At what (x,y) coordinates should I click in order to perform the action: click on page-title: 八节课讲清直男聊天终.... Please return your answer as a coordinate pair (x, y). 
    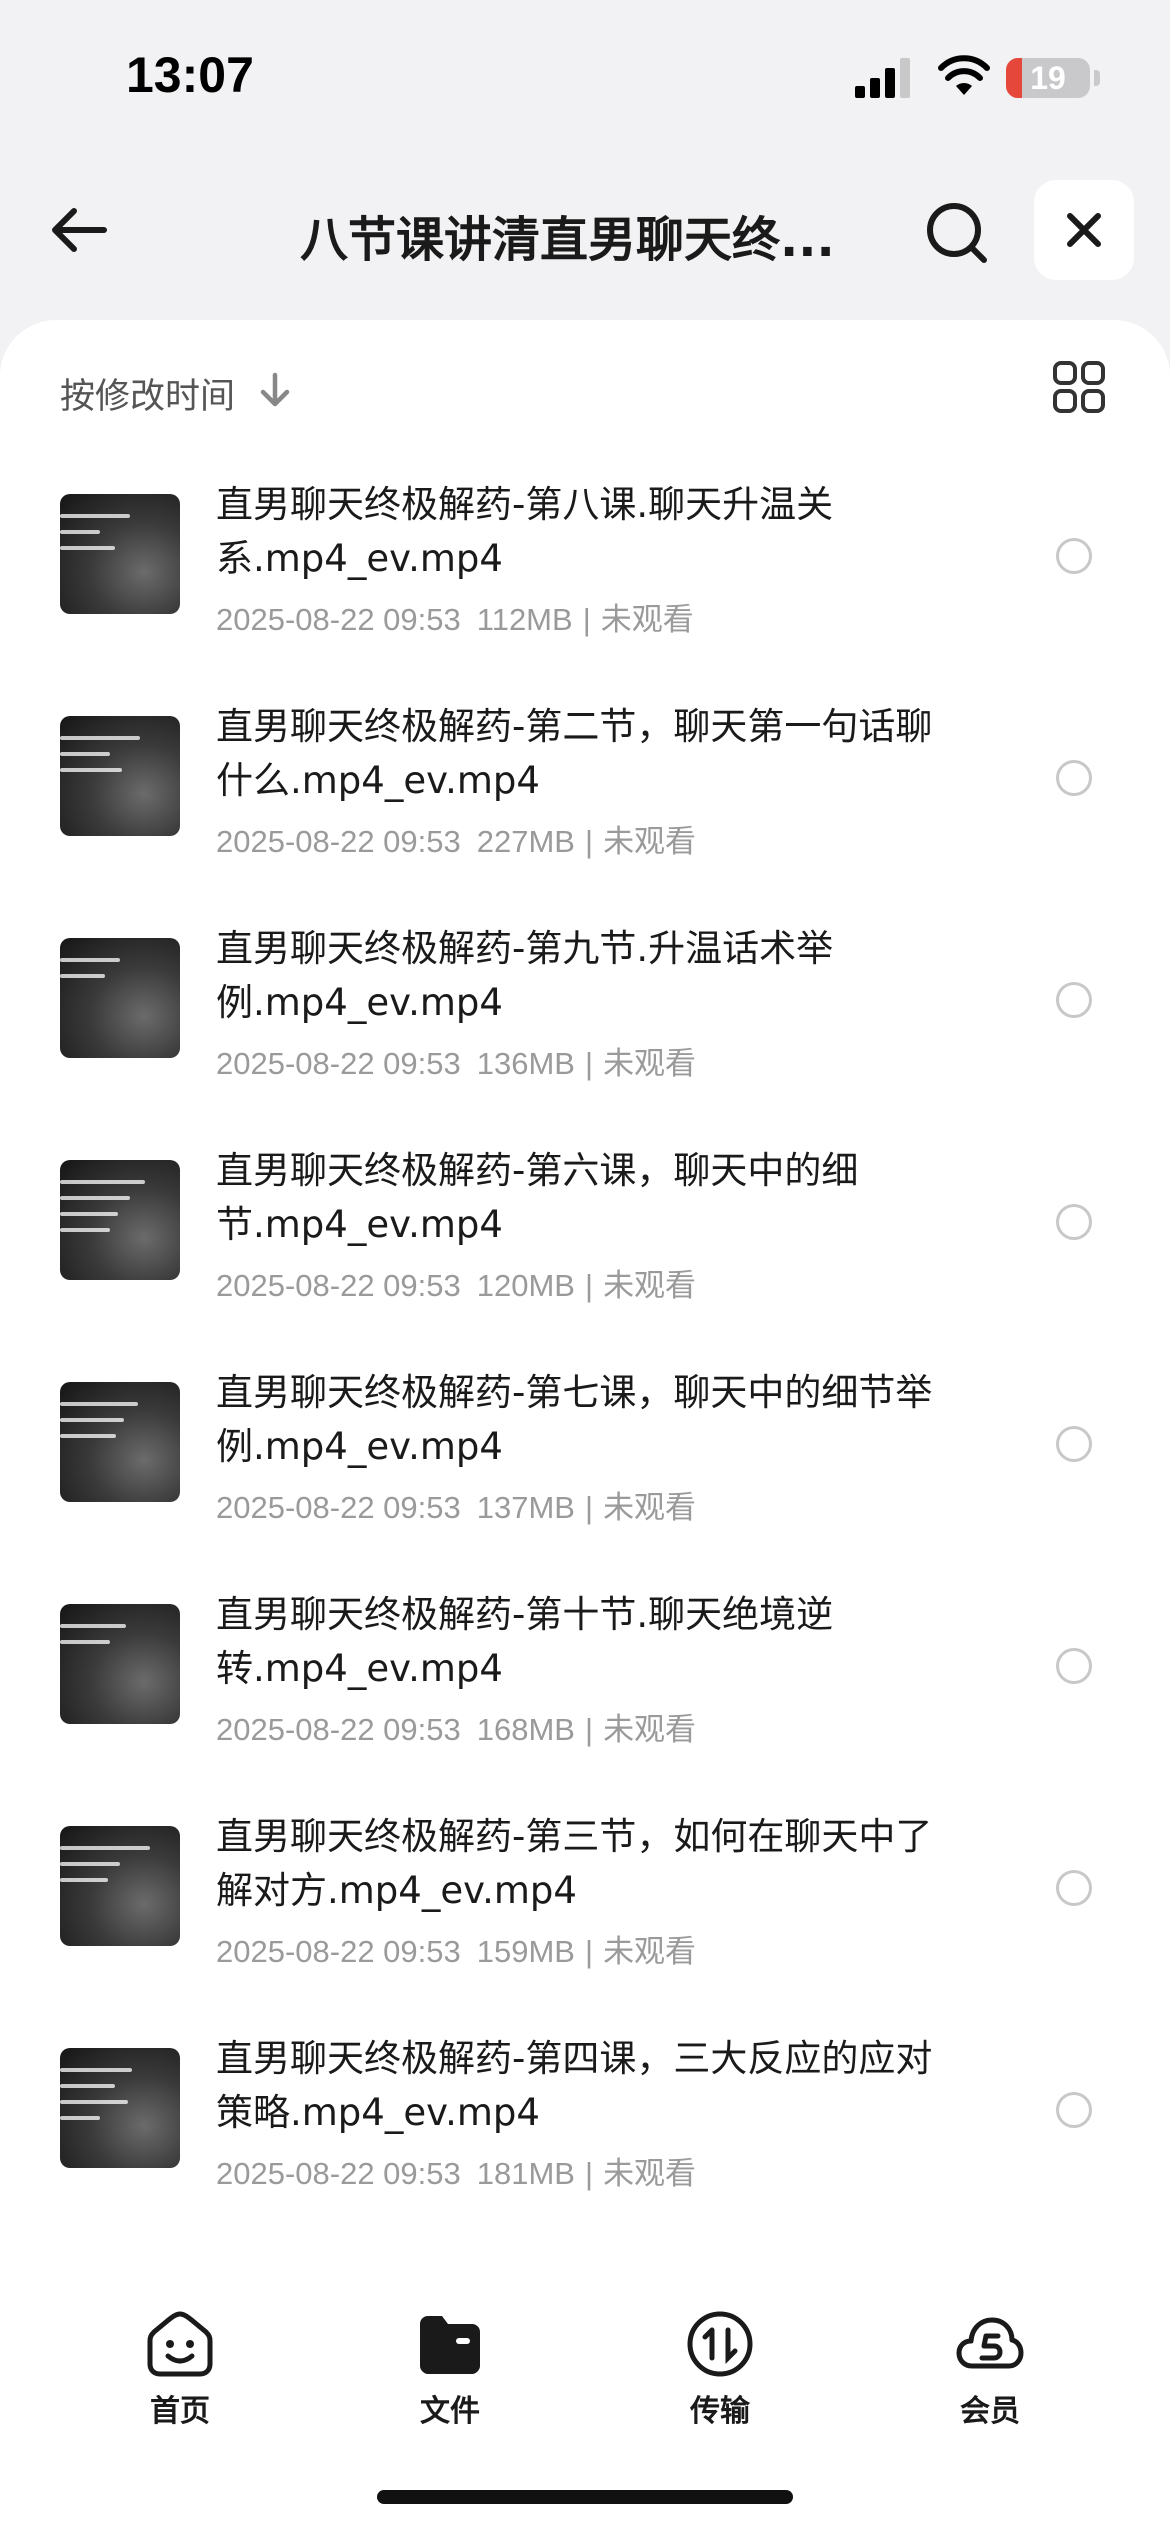
    Looking at the image, I should click on (567, 240).